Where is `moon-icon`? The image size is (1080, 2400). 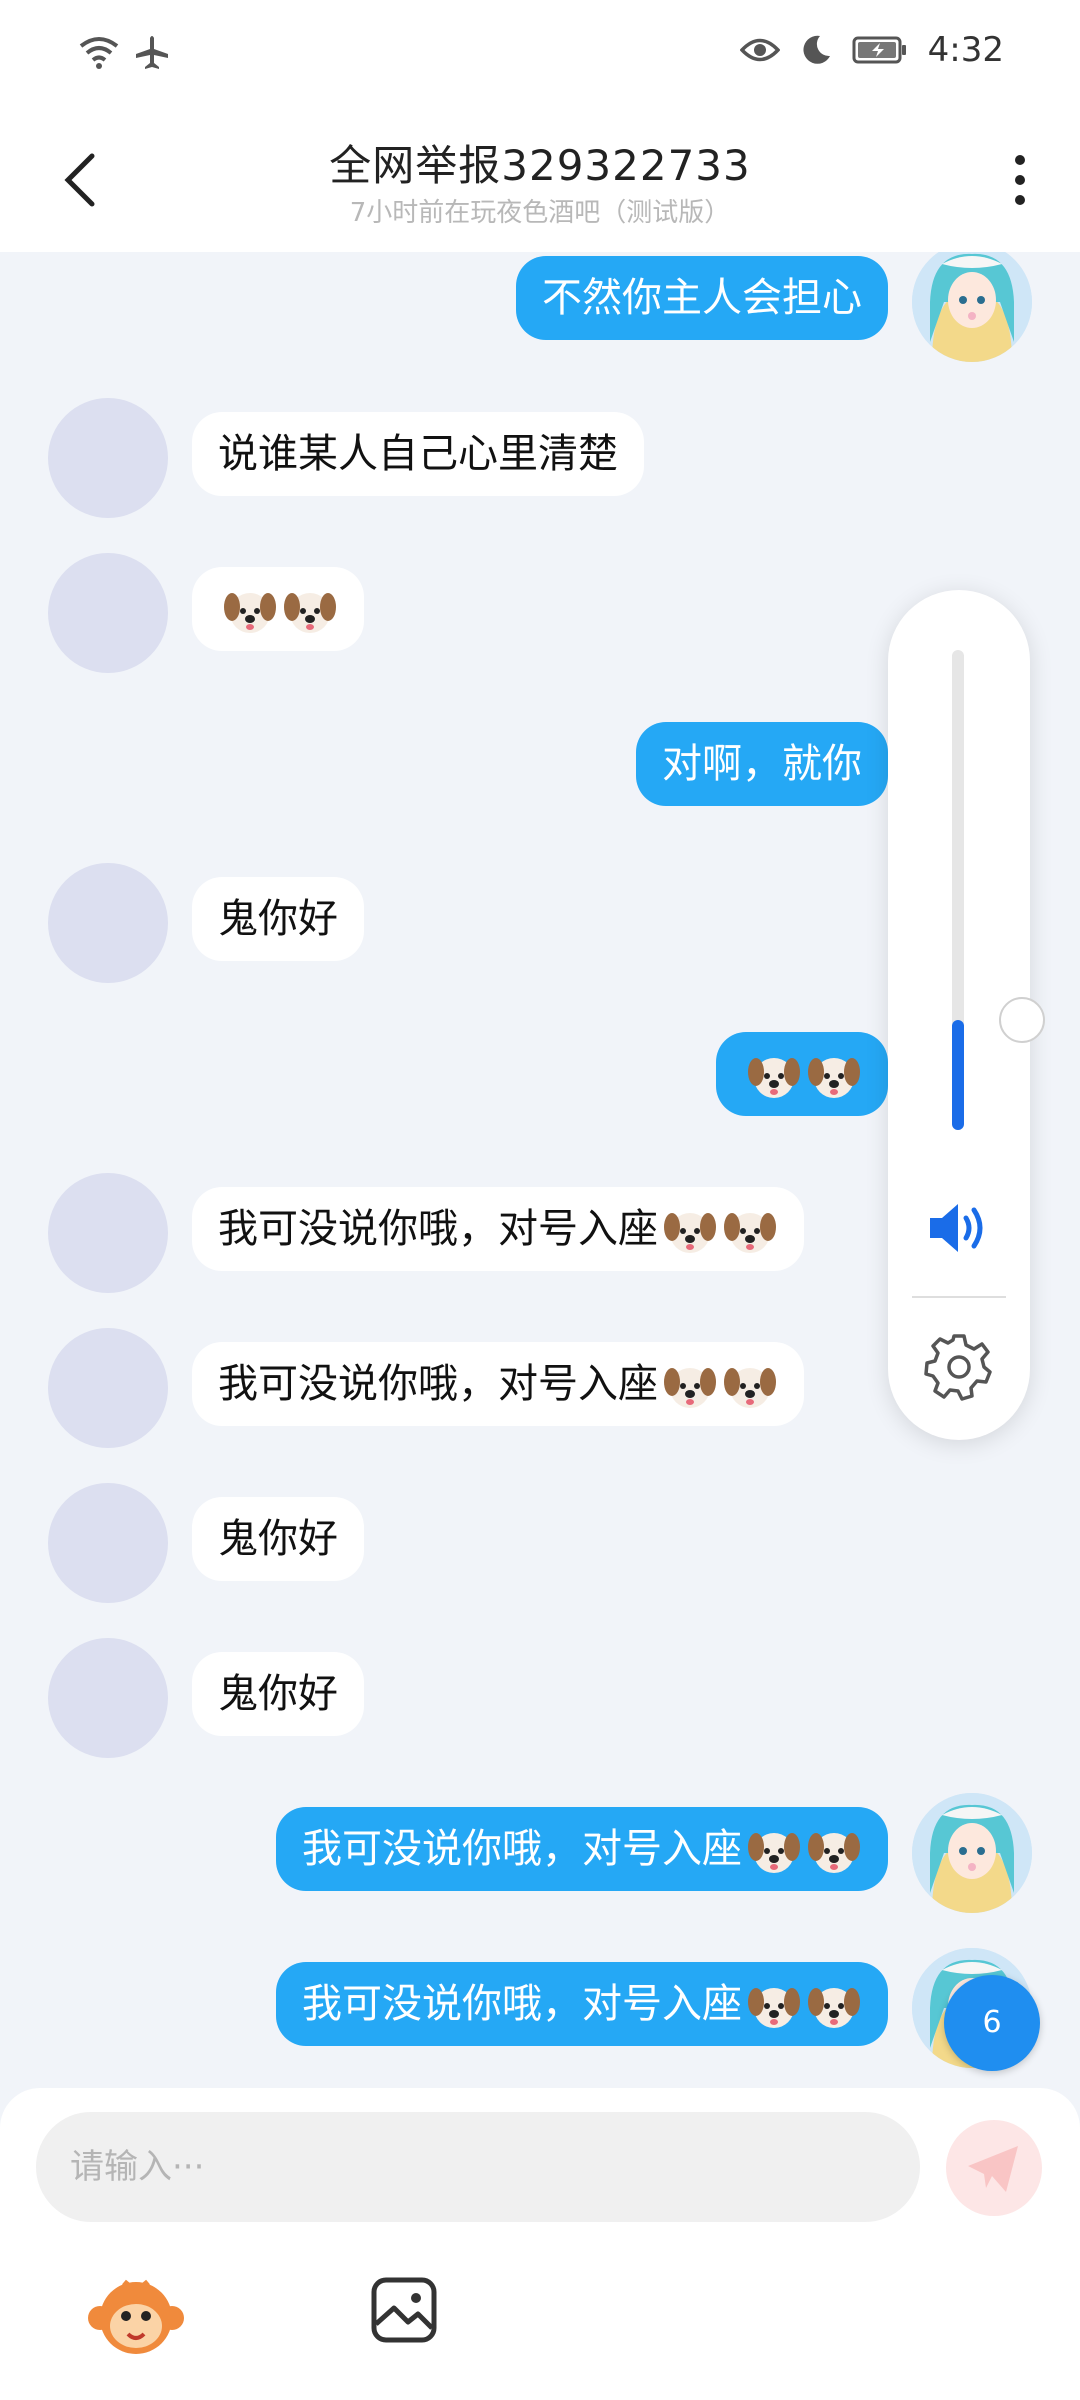 moon-icon is located at coordinates (816, 49).